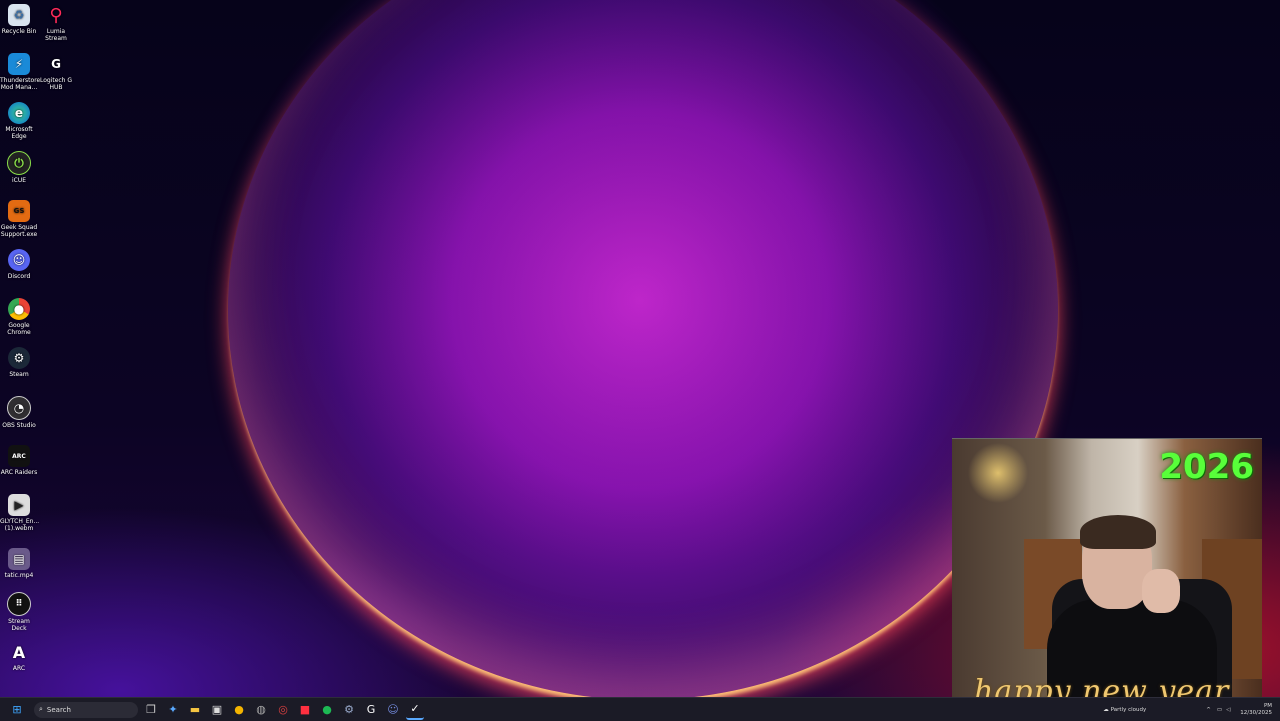 Image resolution: width=1280 pixels, height=721 pixels. What do you see at coordinates (349, 710) in the screenshot?
I see `steam-taskbar-icon: ⚙` at bounding box center [349, 710].